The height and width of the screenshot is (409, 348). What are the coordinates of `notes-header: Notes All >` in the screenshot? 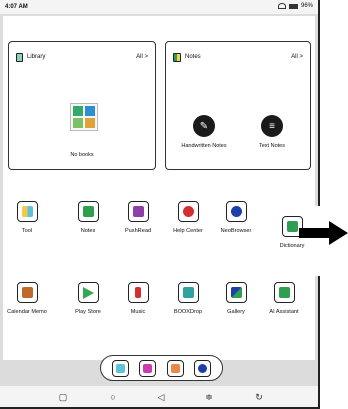 It's located at (238, 57).